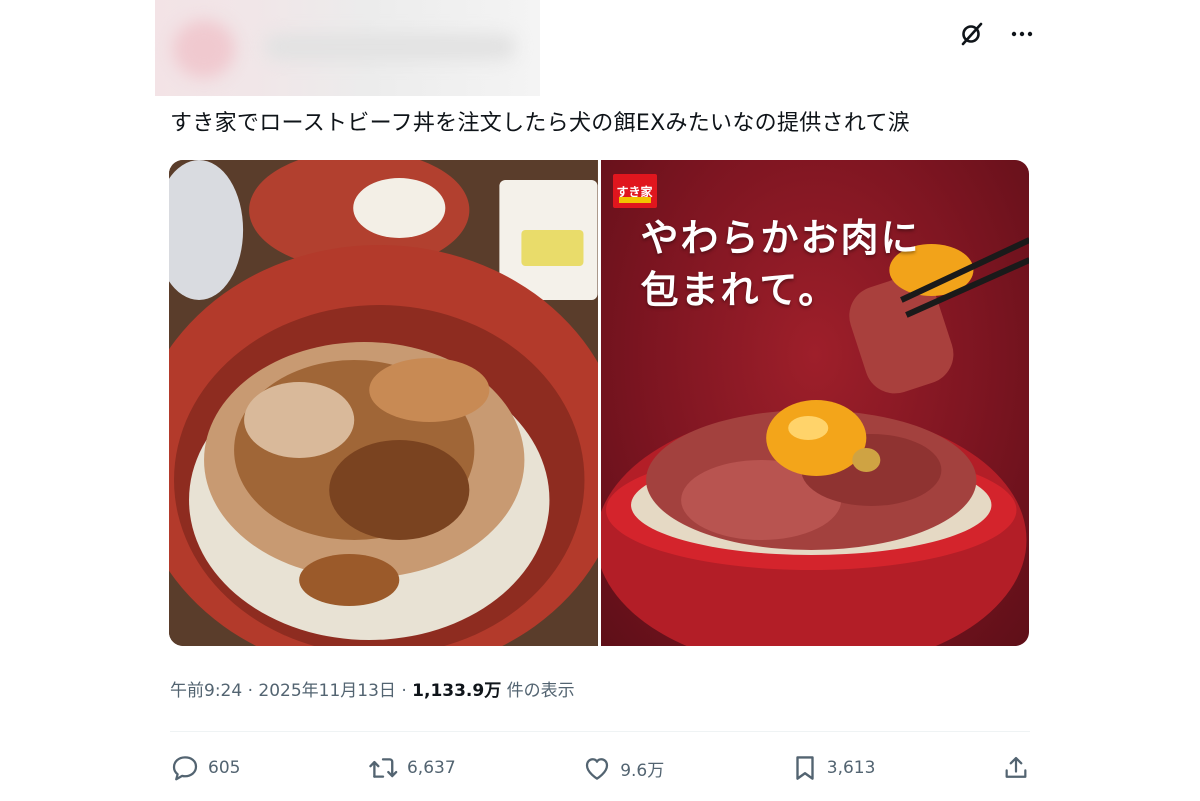 This screenshot has width=1200, height=801. What do you see at coordinates (185, 768) in the screenshot?
I see `reply-icon` at bounding box center [185, 768].